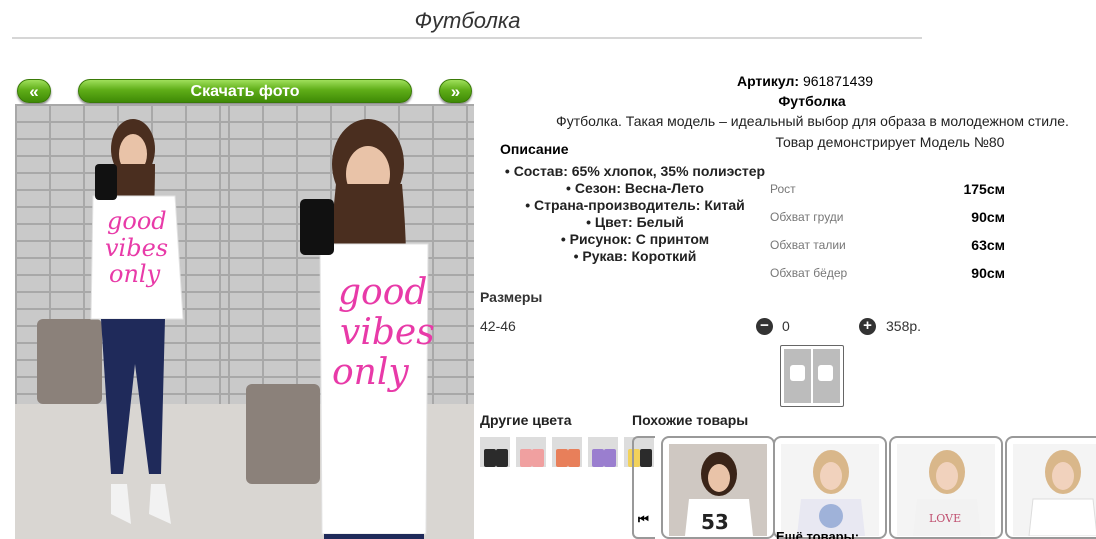 This screenshot has height=539, width=1096. What do you see at coordinates (786, 326) in the screenshot?
I see `quantity-value: 0` at bounding box center [786, 326].